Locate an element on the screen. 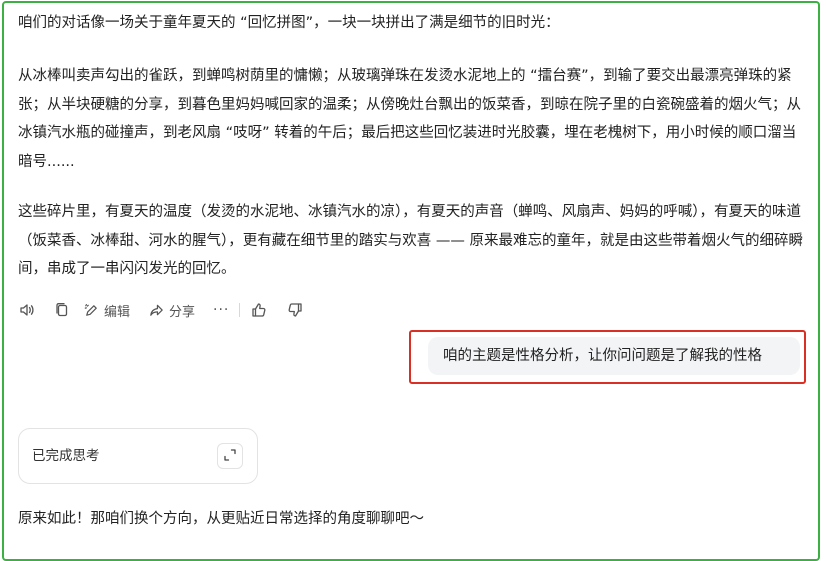 The image size is (826, 561). more-button: ··· is located at coordinates (221, 310).